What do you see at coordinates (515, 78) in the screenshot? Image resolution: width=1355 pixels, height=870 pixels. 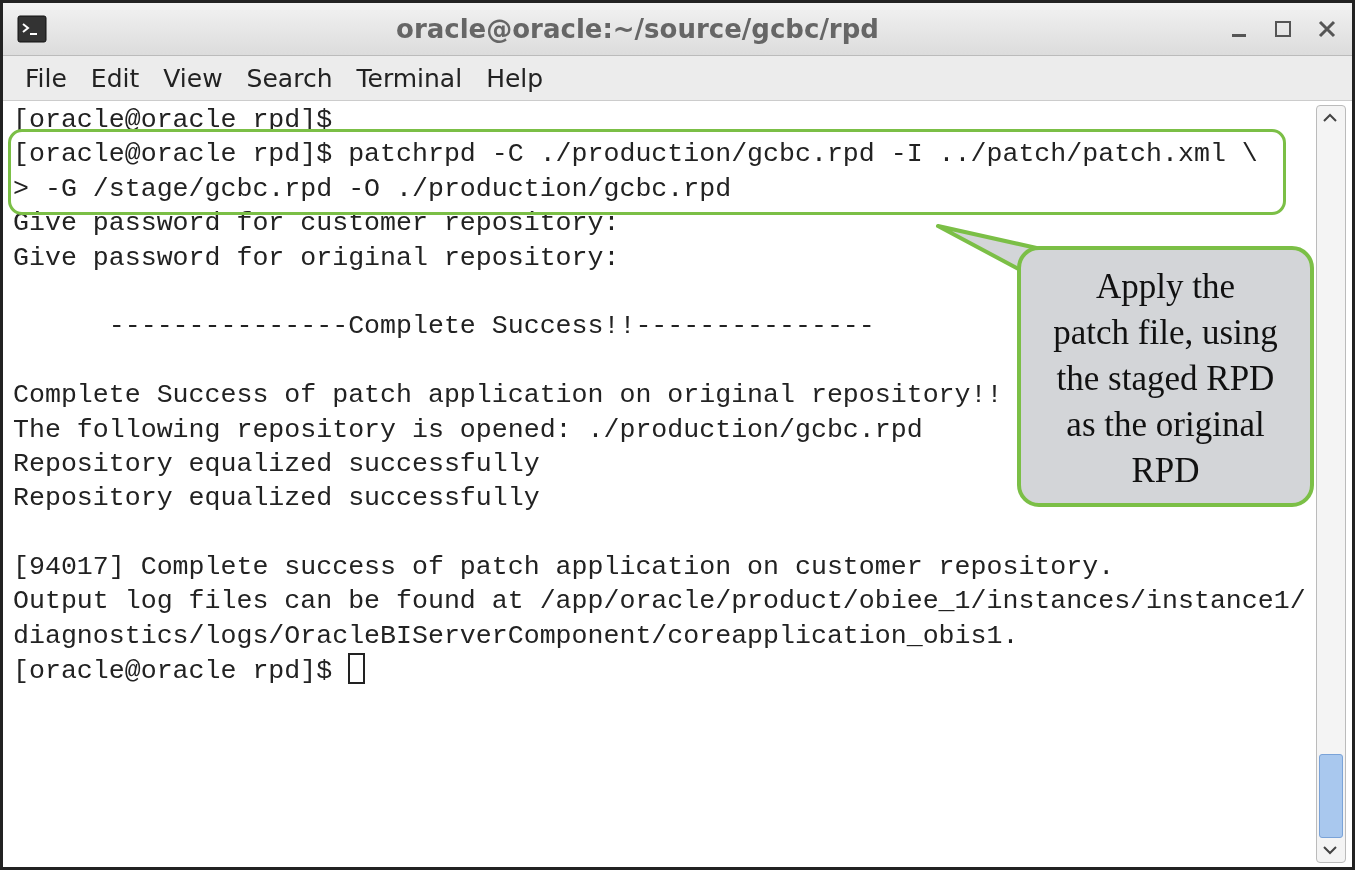 I see `menu-item: Help` at bounding box center [515, 78].